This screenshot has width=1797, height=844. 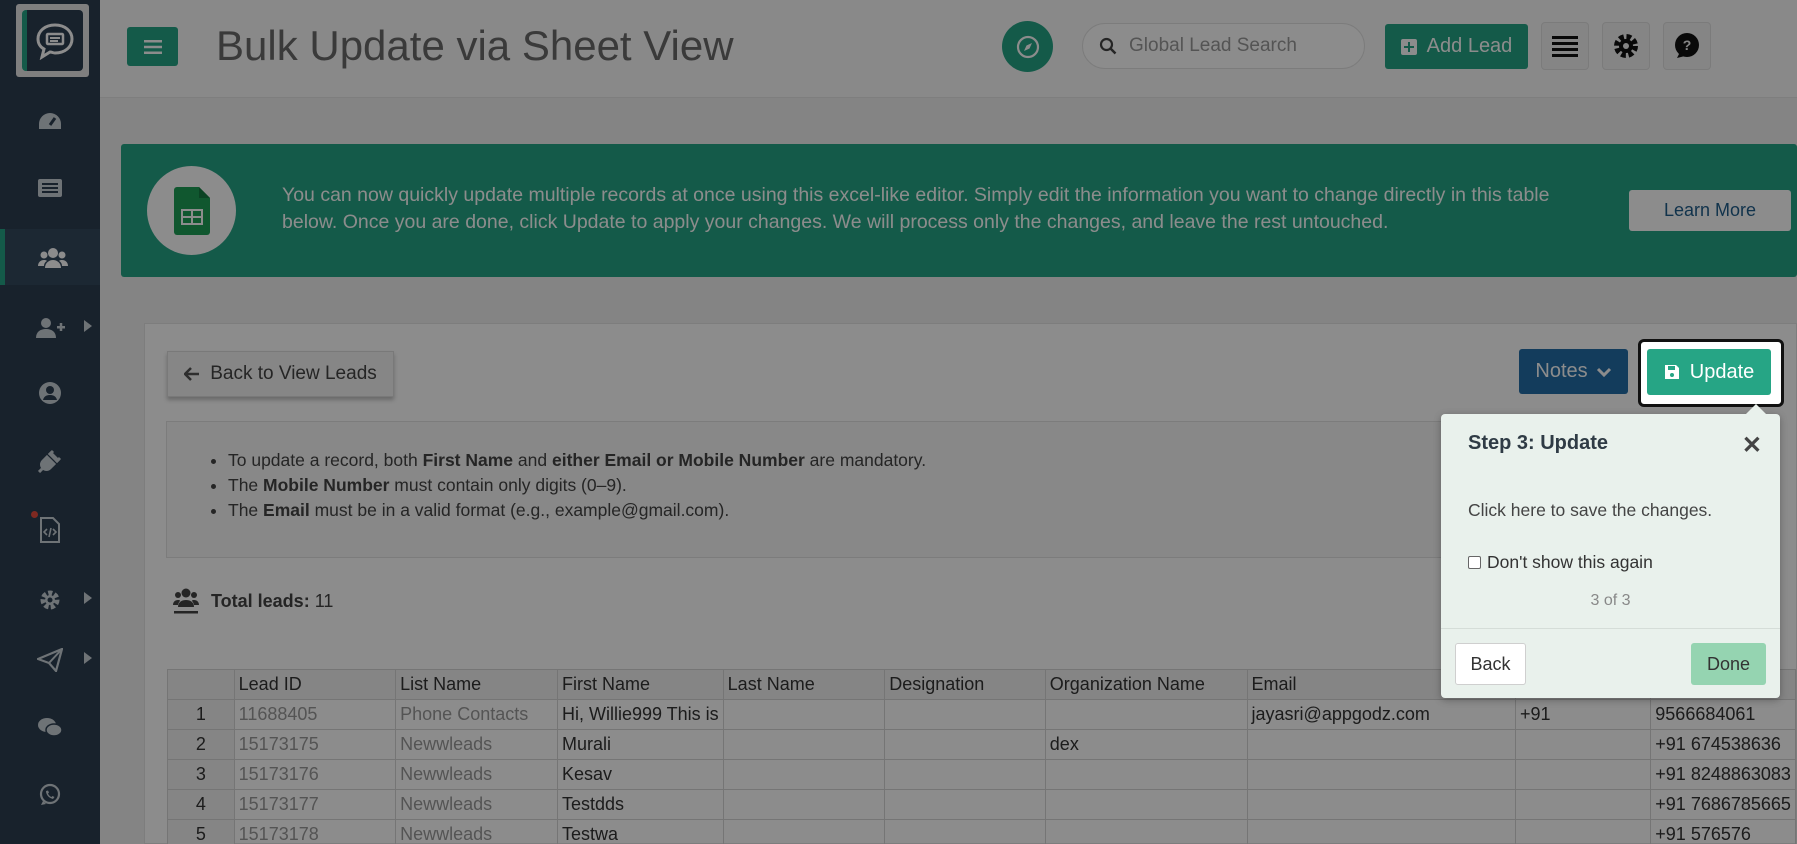 What do you see at coordinates (1565, 46) in the screenshot?
I see `layout-button` at bounding box center [1565, 46].